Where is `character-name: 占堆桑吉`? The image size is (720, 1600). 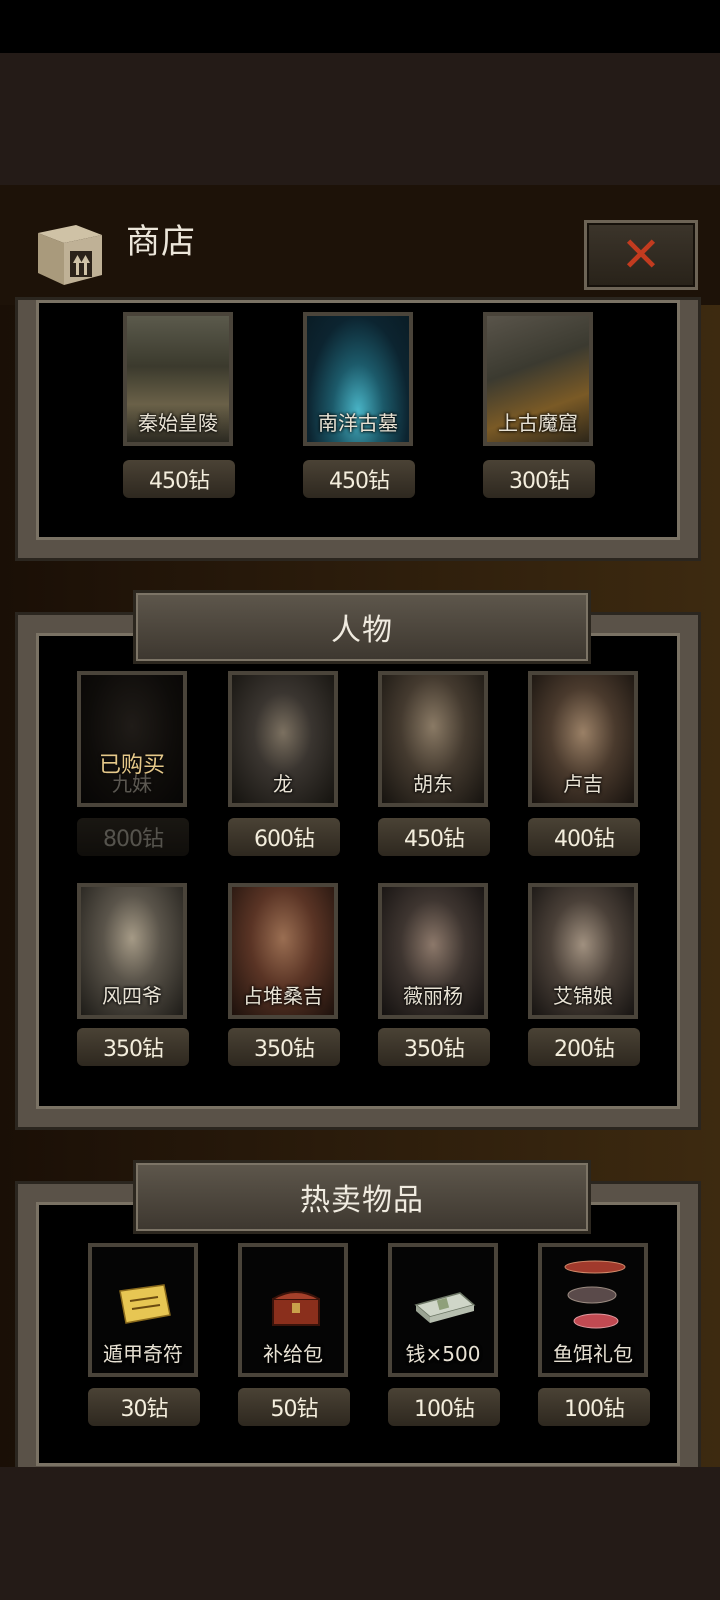 character-name: 占堆桑吉 is located at coordinates (283, 996).